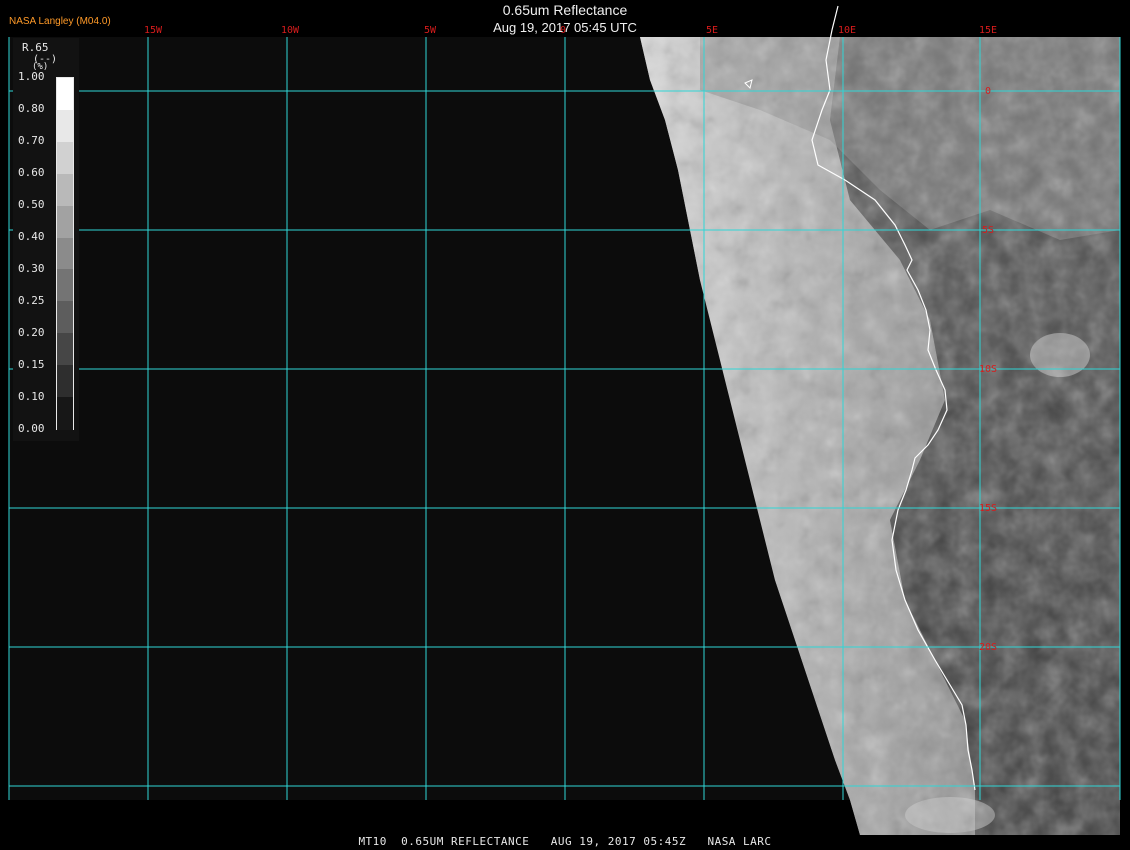  What do you see at coordinates (31, 108) in the screenshot?
I see `legend-tick-label: 0.80` at bounding box center [31, 108].